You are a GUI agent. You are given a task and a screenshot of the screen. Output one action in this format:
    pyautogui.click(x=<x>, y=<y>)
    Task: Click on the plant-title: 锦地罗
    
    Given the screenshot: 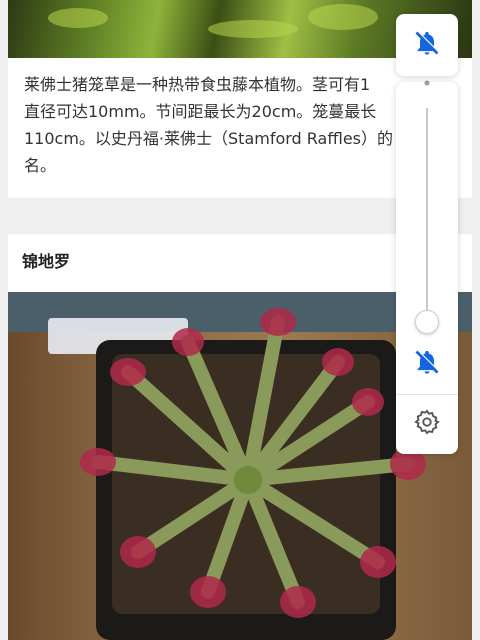 What is the action you would take?
    pyautogui.click(x=46, y=261)
    